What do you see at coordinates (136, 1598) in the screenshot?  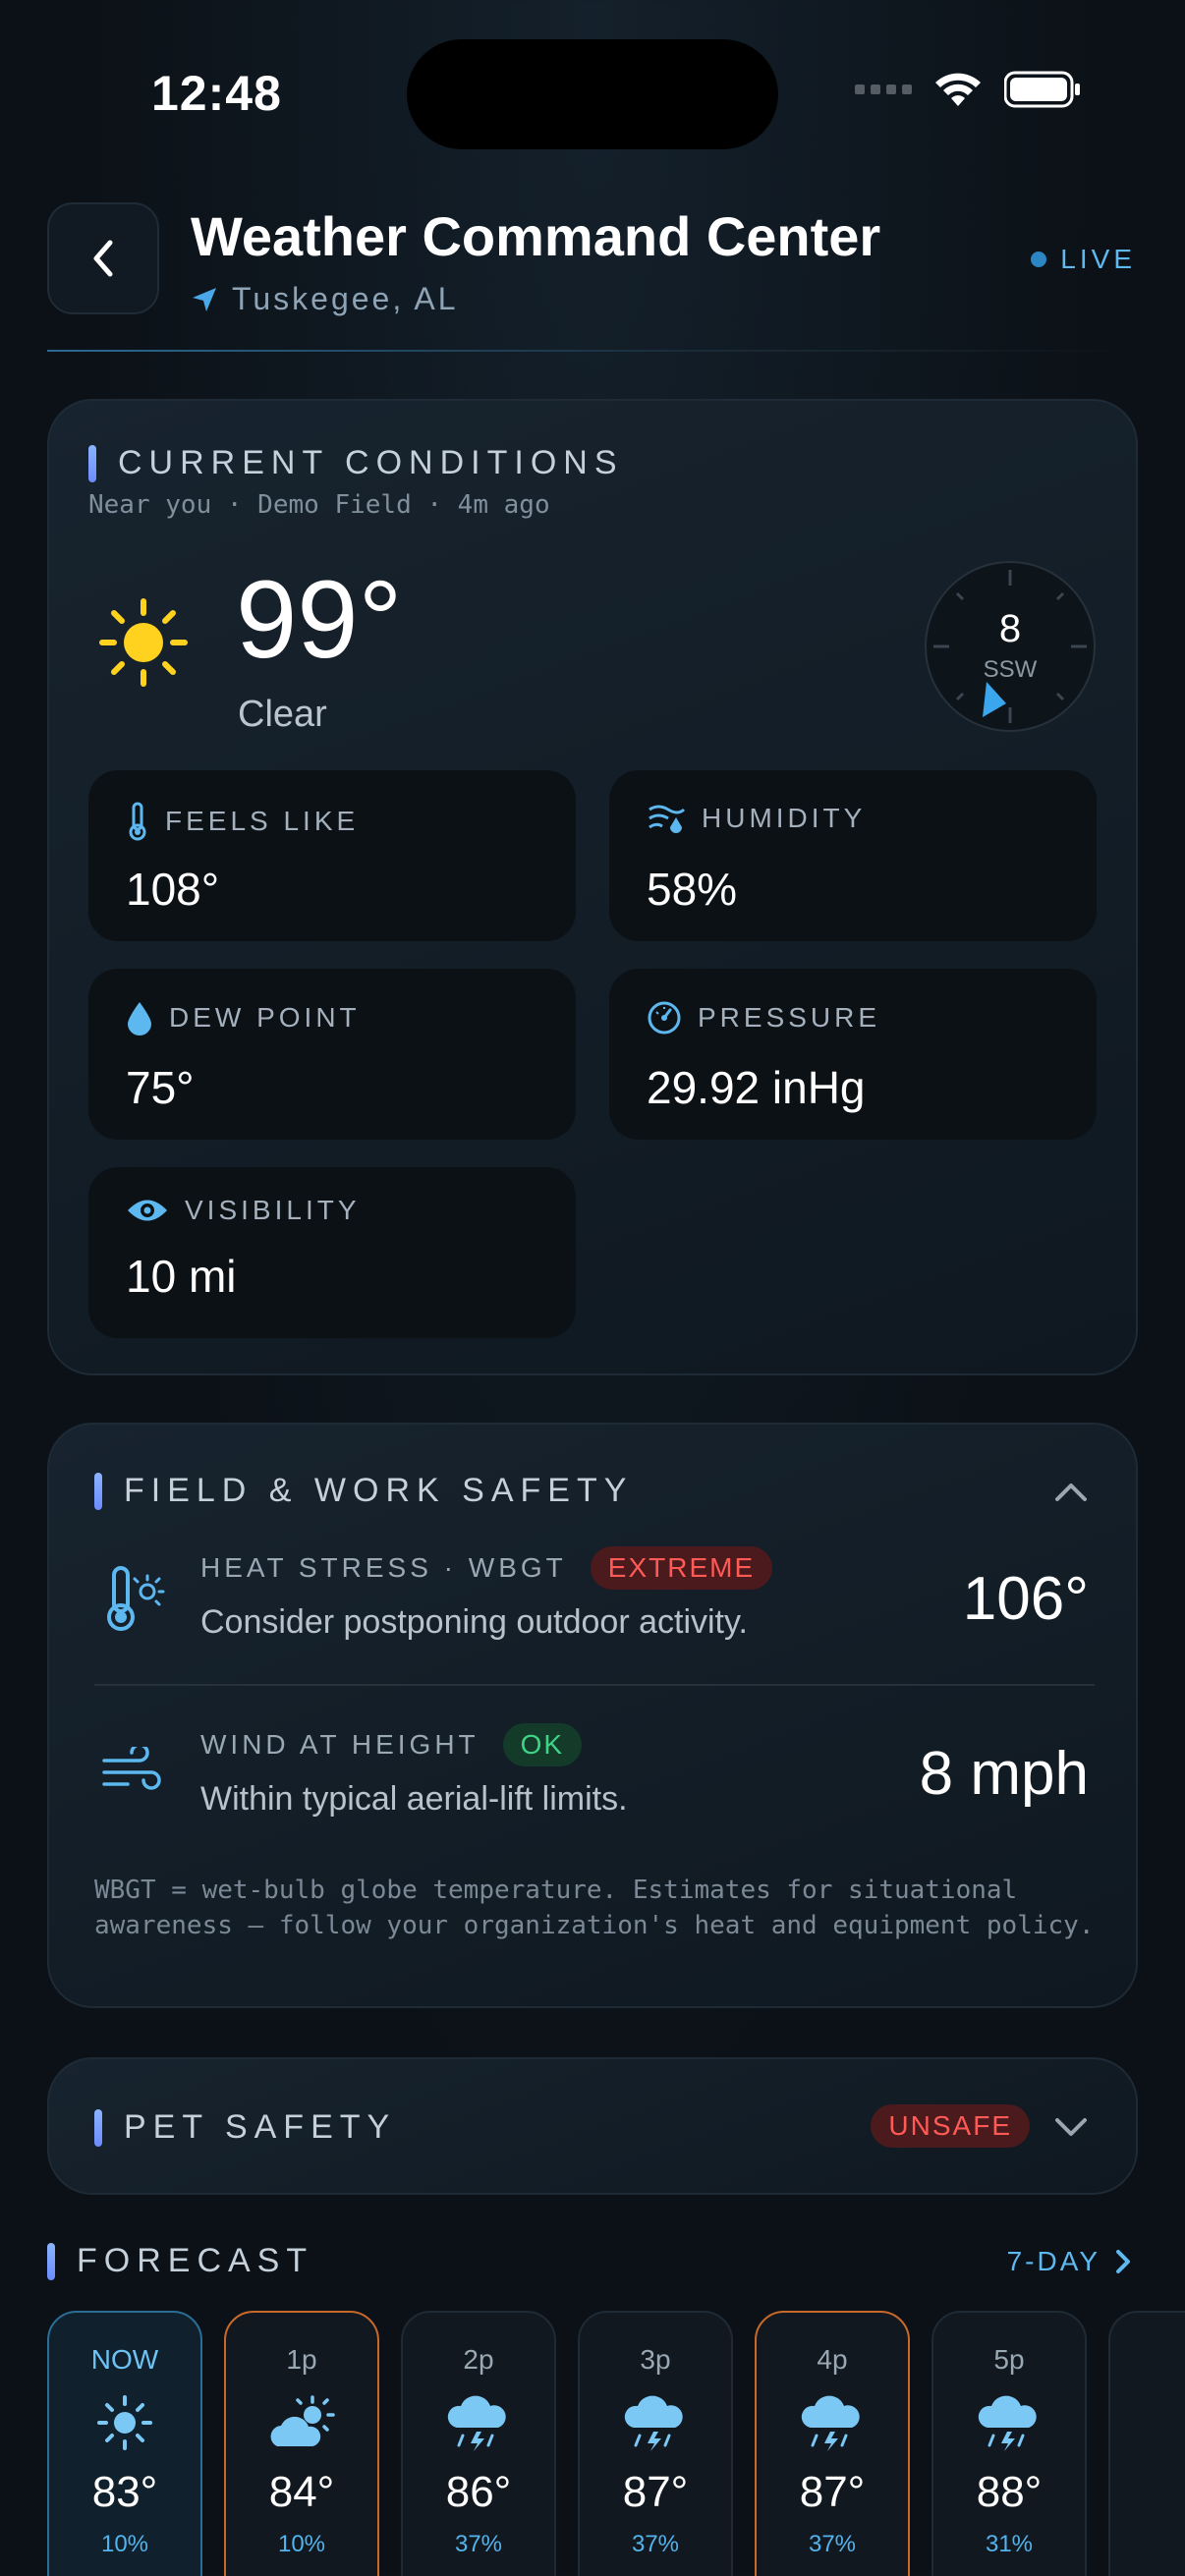 I see `heat-thermometer-icon` at bounding box center [136, 1598].